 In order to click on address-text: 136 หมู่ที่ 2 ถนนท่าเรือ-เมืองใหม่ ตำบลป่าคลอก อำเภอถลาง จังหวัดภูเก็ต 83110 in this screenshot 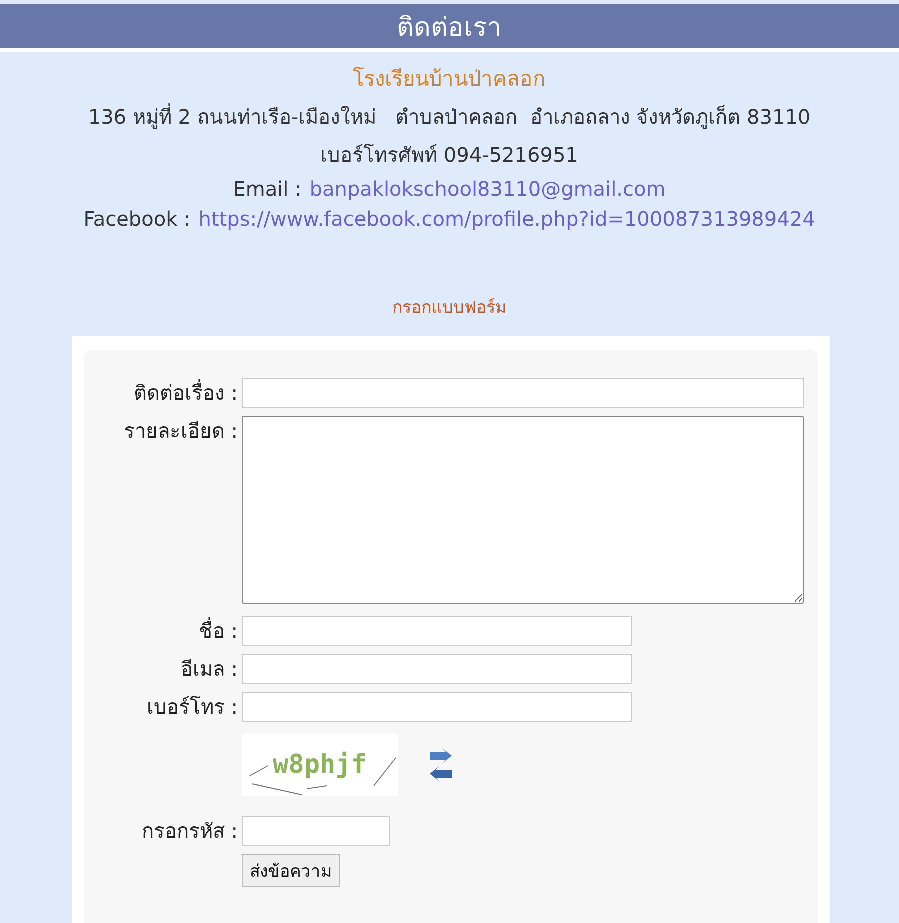, I will do `click(449, 116)`.